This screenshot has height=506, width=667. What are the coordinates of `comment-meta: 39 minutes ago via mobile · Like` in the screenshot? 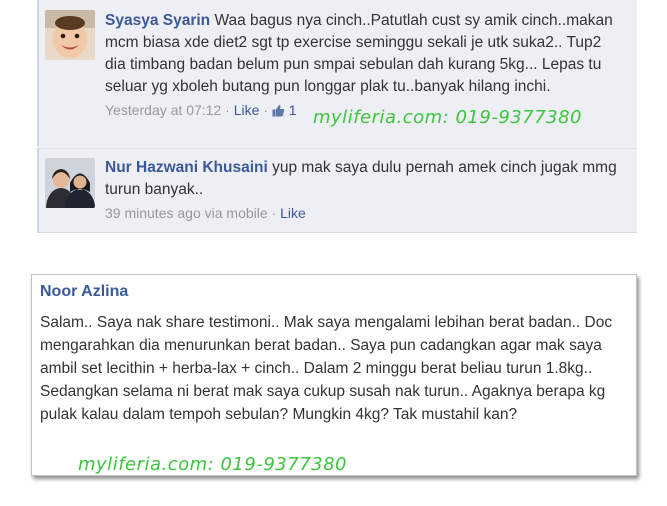 It's located at (205, 213).